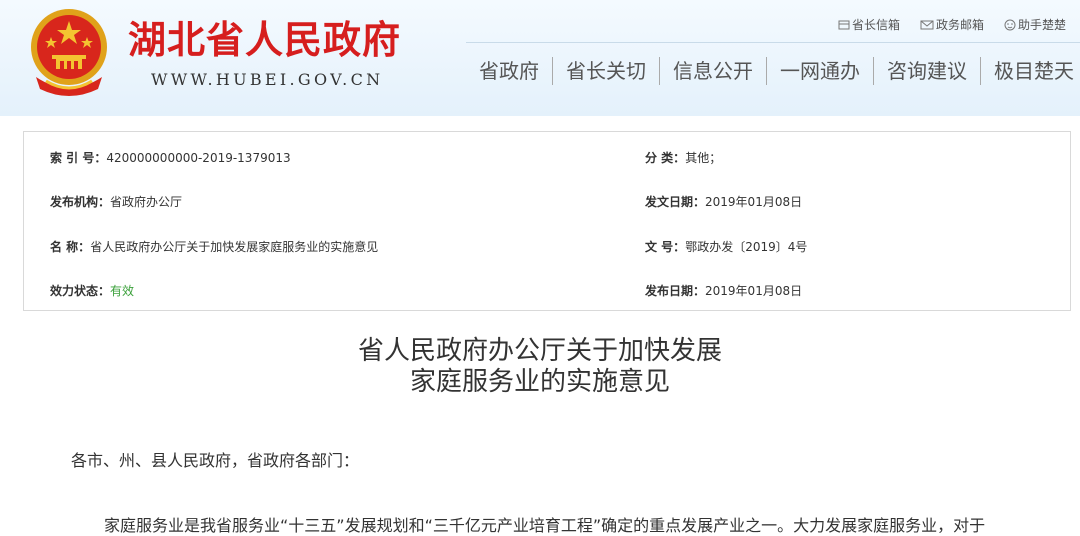  Describe the element at coordinates (509, 71) in the screenshot. I see `nav-item-provincial-gov: 省政府` at that location.